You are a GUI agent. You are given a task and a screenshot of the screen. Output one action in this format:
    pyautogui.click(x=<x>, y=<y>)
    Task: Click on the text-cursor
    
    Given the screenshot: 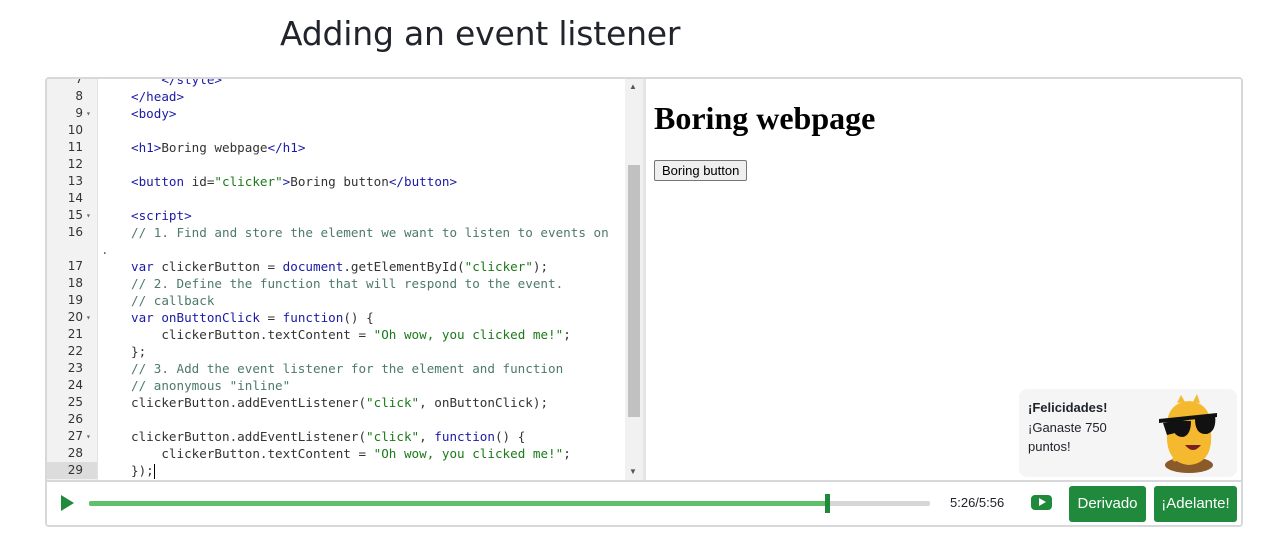 What is the action you would take?
    pyautogui.click(x=154, y=471)
    